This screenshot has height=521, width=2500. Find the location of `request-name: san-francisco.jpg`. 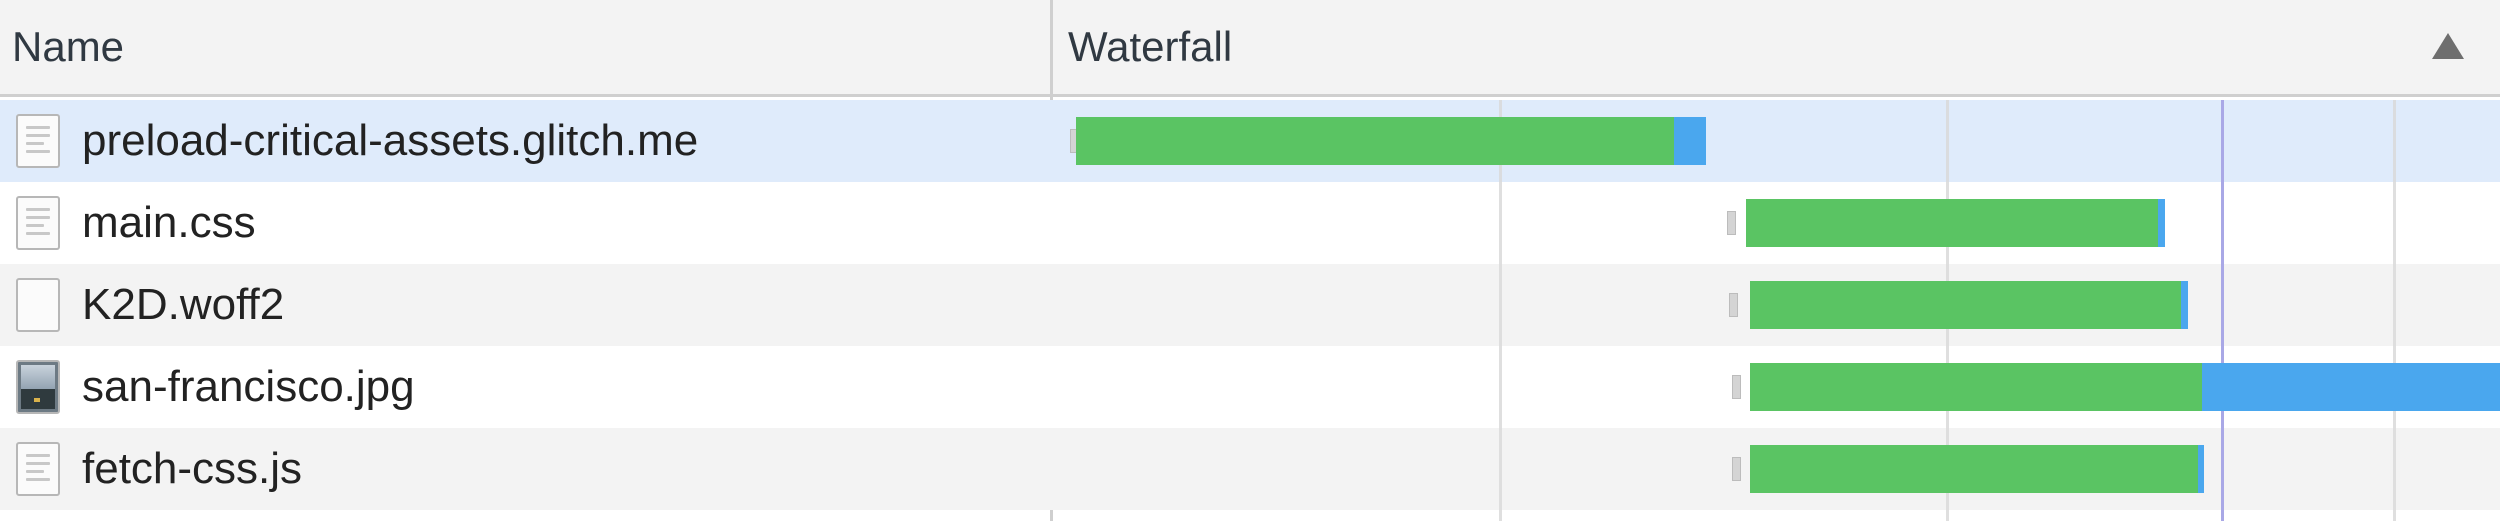

request-name: san-francisco.jpg is located at coordinates (248, 386).